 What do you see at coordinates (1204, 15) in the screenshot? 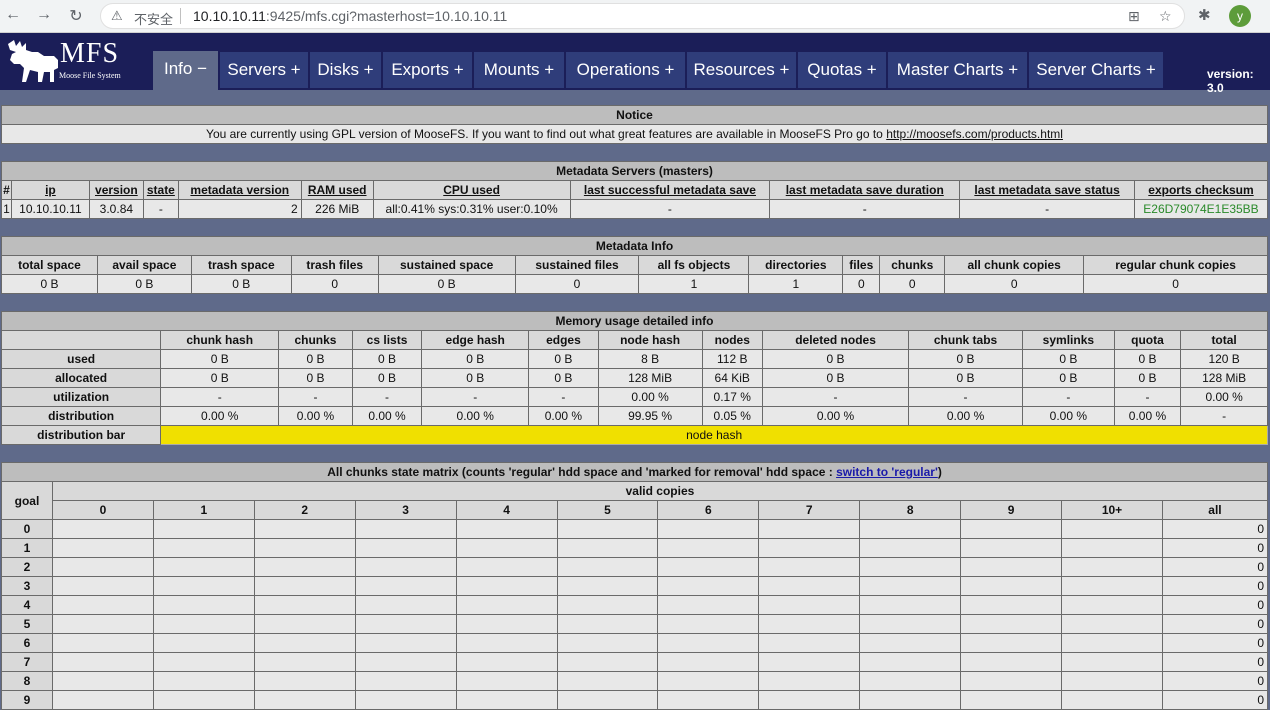
I see `extensions-icon: ✱` at bounding box center [1204, 15].